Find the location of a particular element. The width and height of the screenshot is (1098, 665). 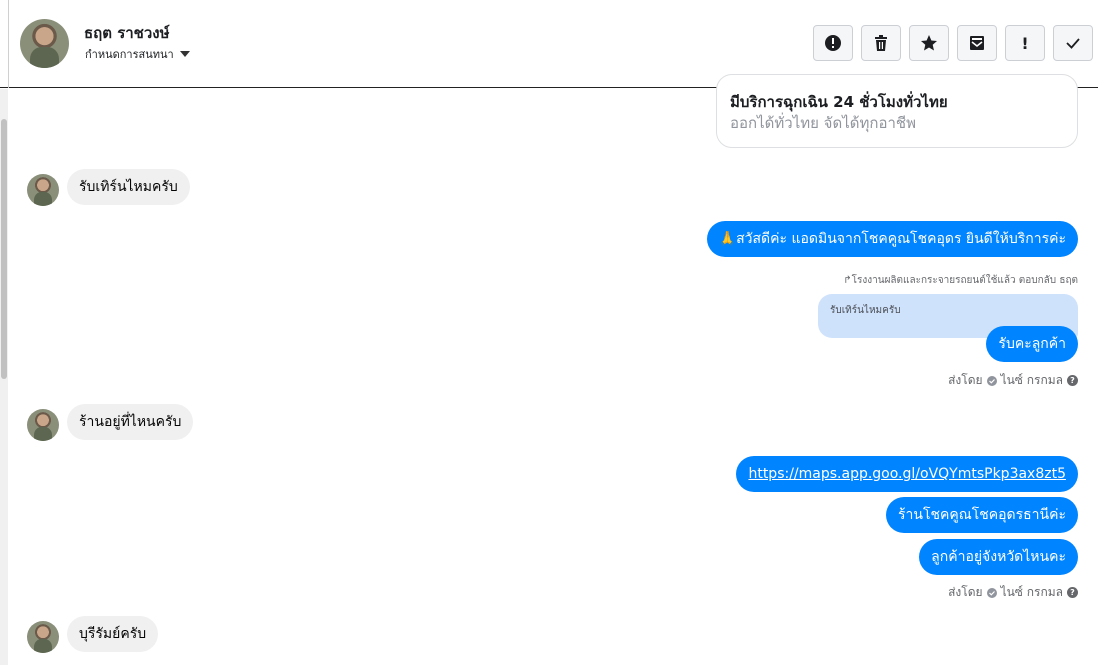

alert-circle-icon is located at coordinates (833, 43).